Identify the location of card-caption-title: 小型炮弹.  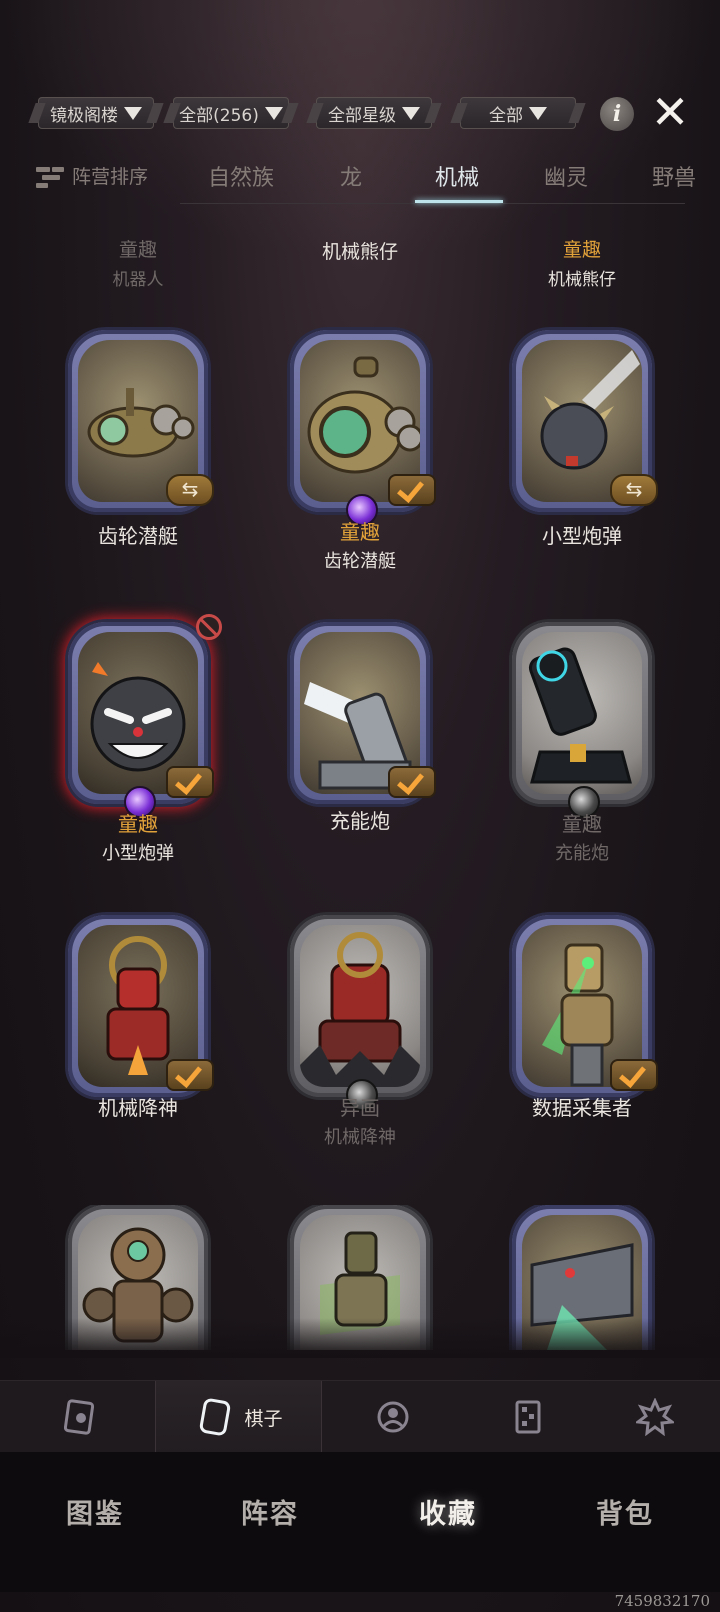
(582, 536).